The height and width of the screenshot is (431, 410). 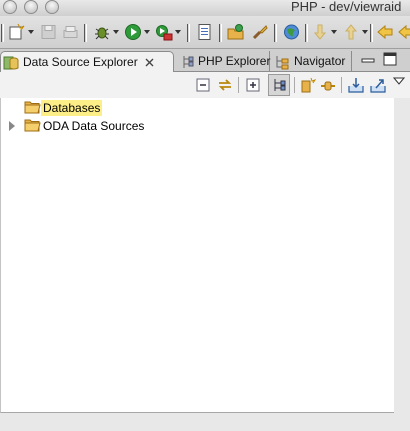 I want to click on minimize-window-button, so click(x=31, y=7).